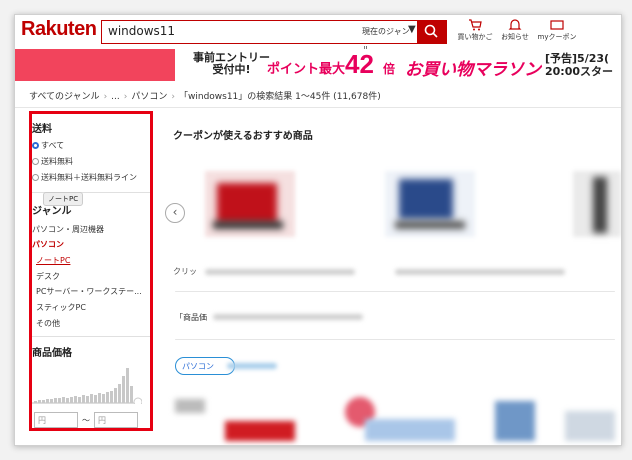  What do you see at coordinates (35, 145) in the screenshot?
I see `radio-selected-icon` at bounding box center [35, 145].